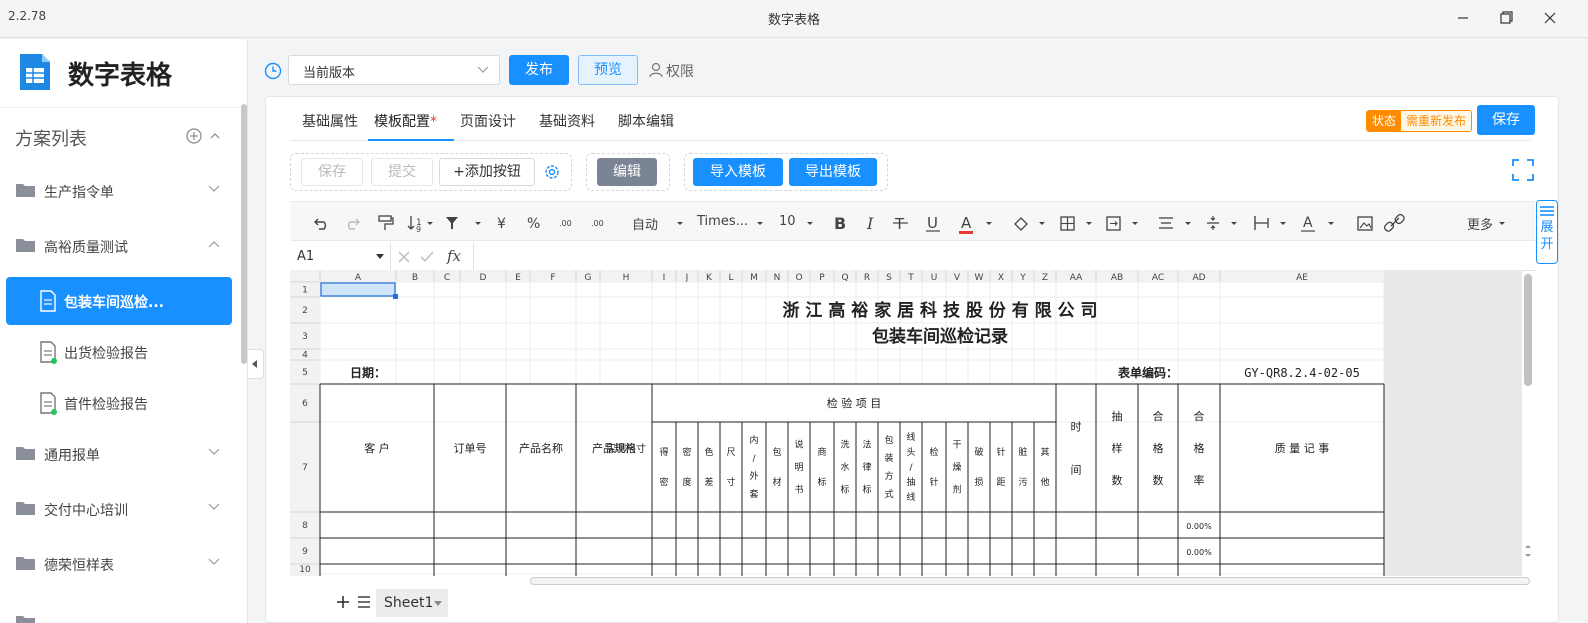 This screenshot has height=623, width=1588. I want to click on sidebar-subitem-first-article-report: 首件检验报告, so click(119, 403).